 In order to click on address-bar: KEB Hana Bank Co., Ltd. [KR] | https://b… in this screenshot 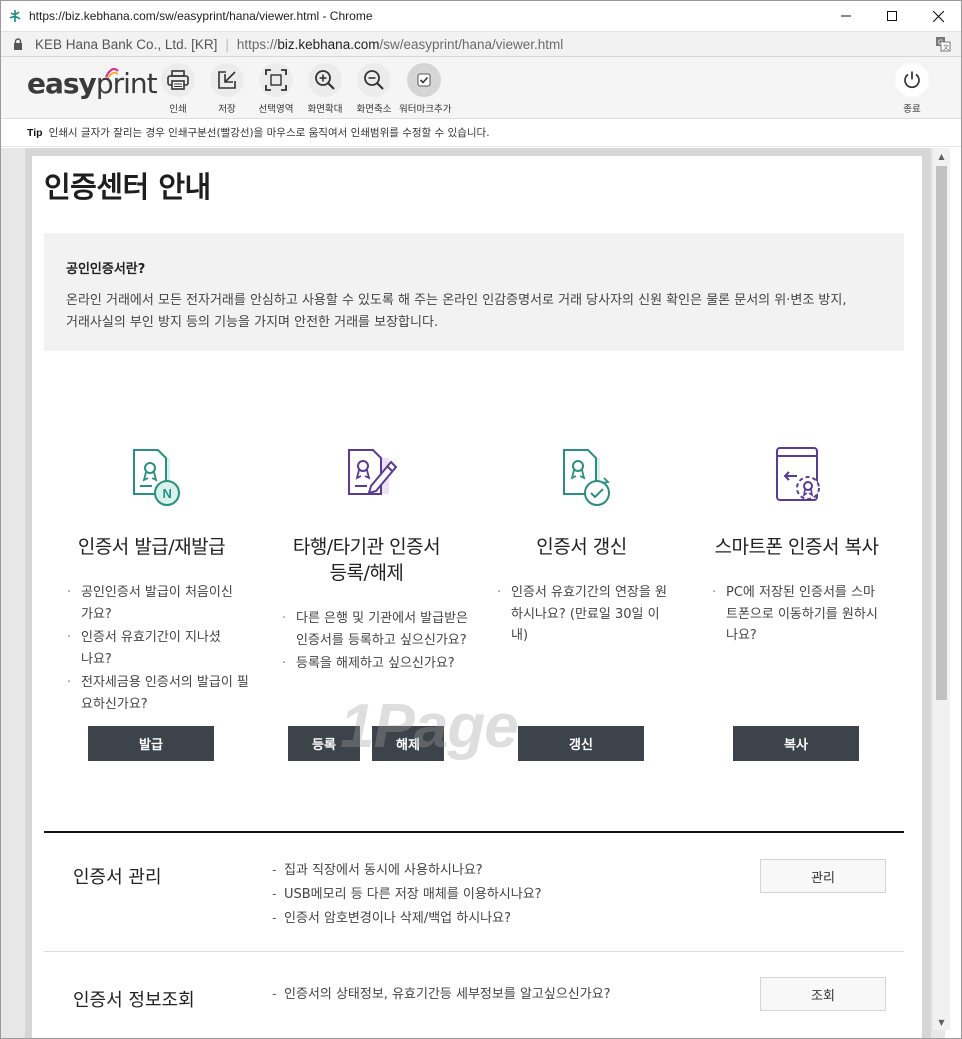, I will do `click(481, 44)`.